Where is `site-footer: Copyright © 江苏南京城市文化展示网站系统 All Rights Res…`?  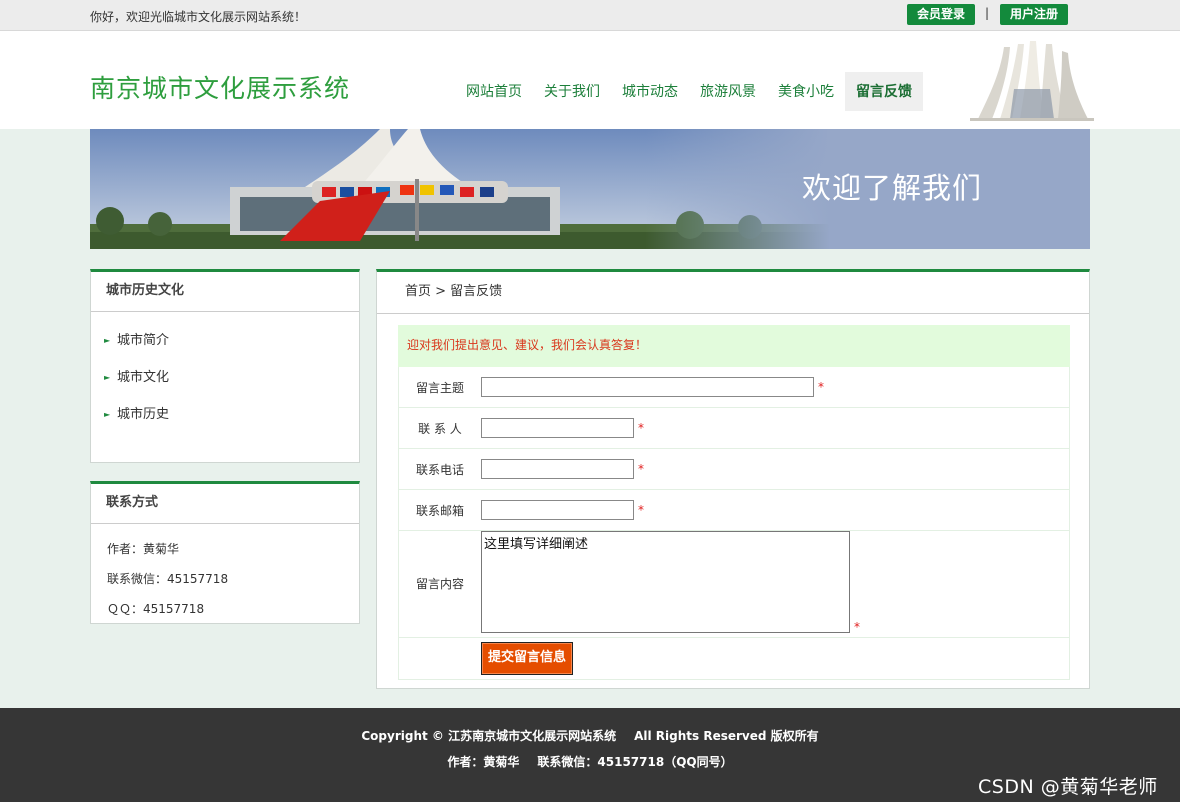
site-footer: Copyright © 江苏南京城市文化展示网站系统 All Rights Res… is located at coordinates (590, 755).